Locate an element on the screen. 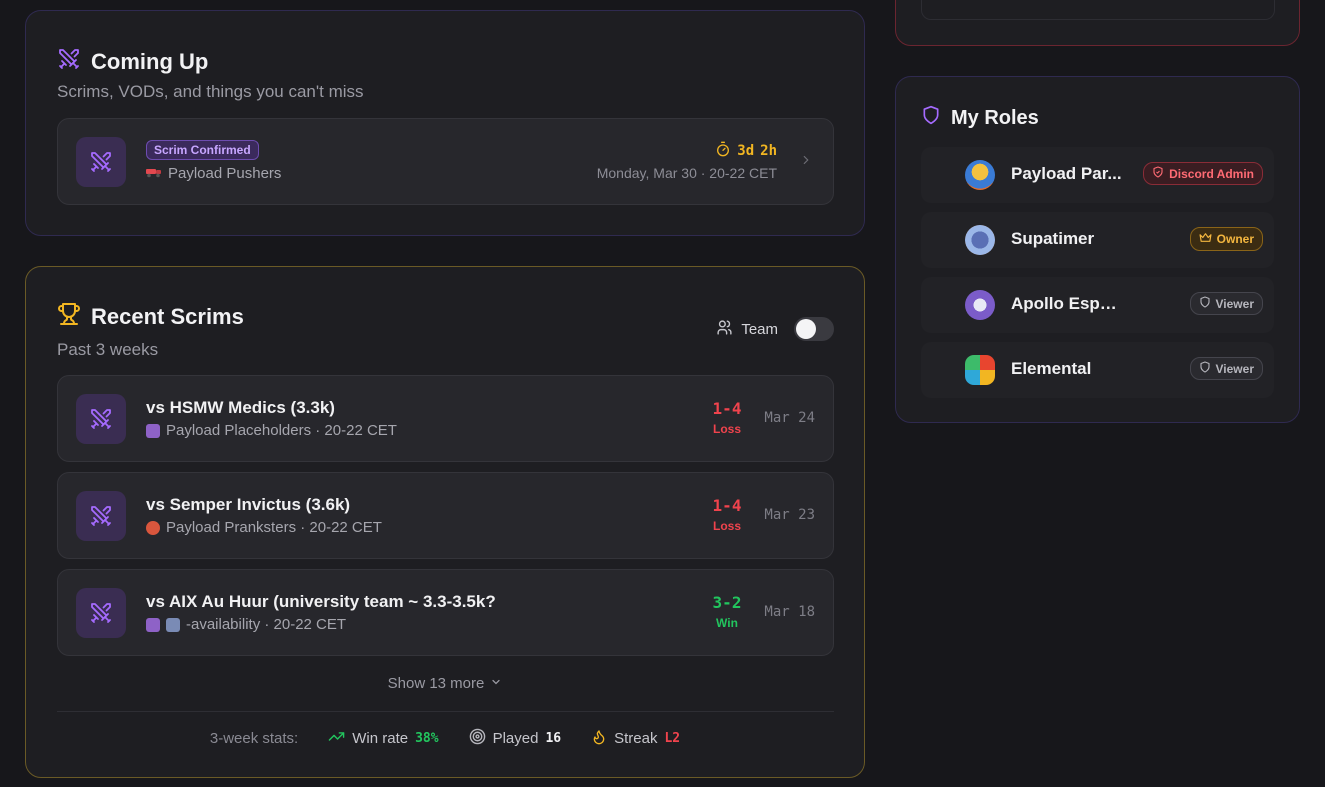  show-more-label: Show 13 more is located at coordinates (436, 683).